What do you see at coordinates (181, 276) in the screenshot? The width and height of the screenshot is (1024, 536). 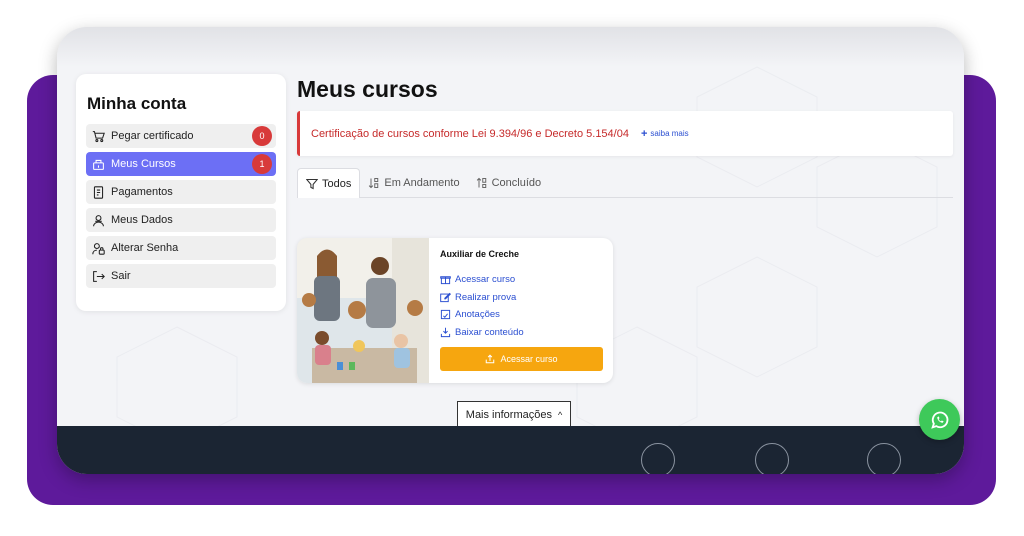 I see `sidebar-item-logout: Sair` at bounding box center [181, 276].